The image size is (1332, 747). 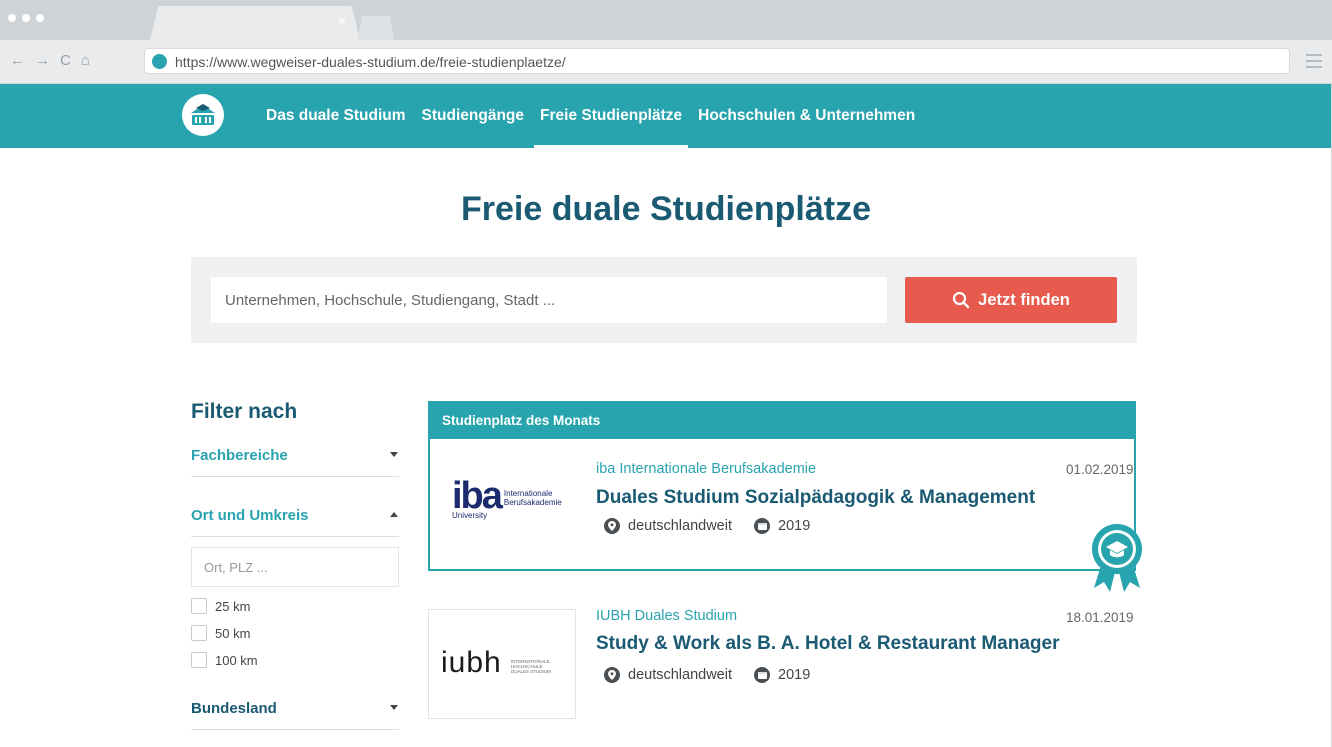 What do you see at coordinates (376, 28) in the screenshot?
I see `new-tab-button` at bounding box center [376, 28].